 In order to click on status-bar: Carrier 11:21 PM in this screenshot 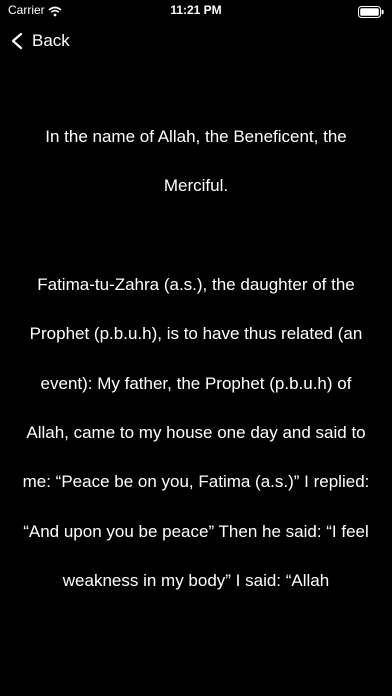, I will do `click(196, 11)`.